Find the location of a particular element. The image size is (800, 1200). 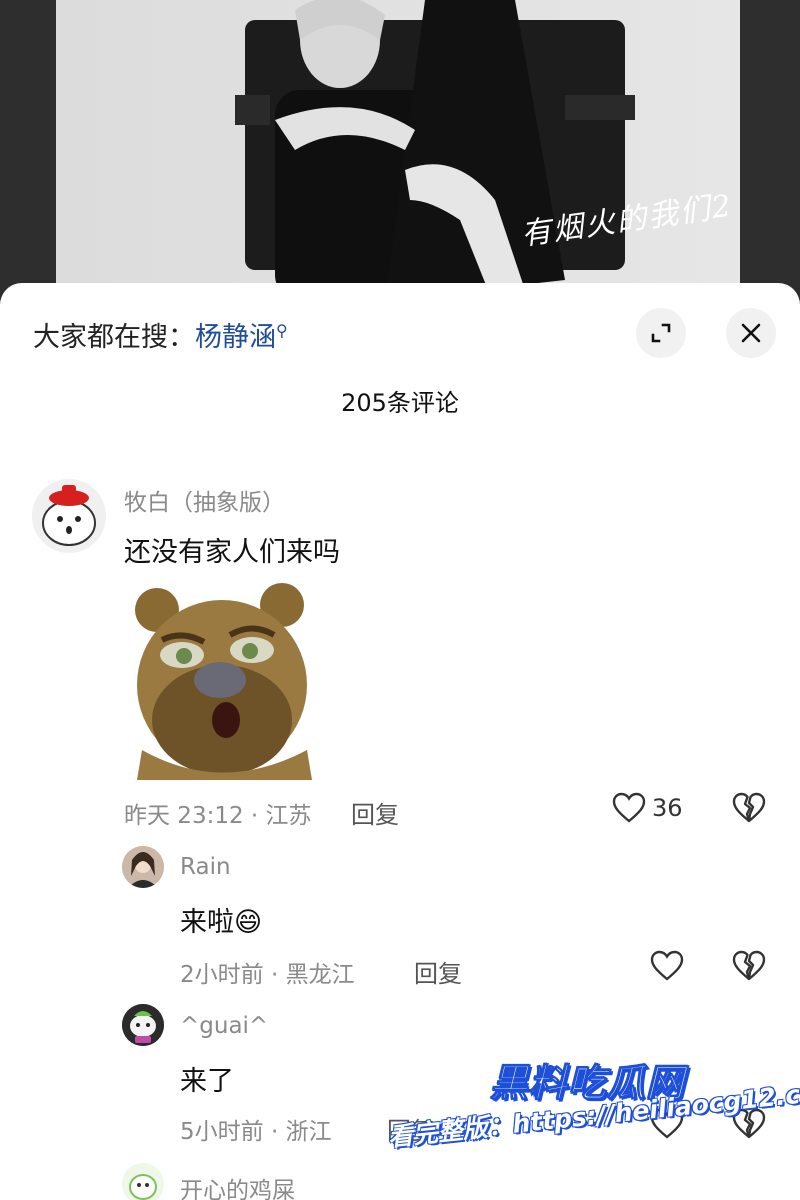

trending-search: 大家都在搜：杨静涵⚲ is located at coordinates (160, 334).